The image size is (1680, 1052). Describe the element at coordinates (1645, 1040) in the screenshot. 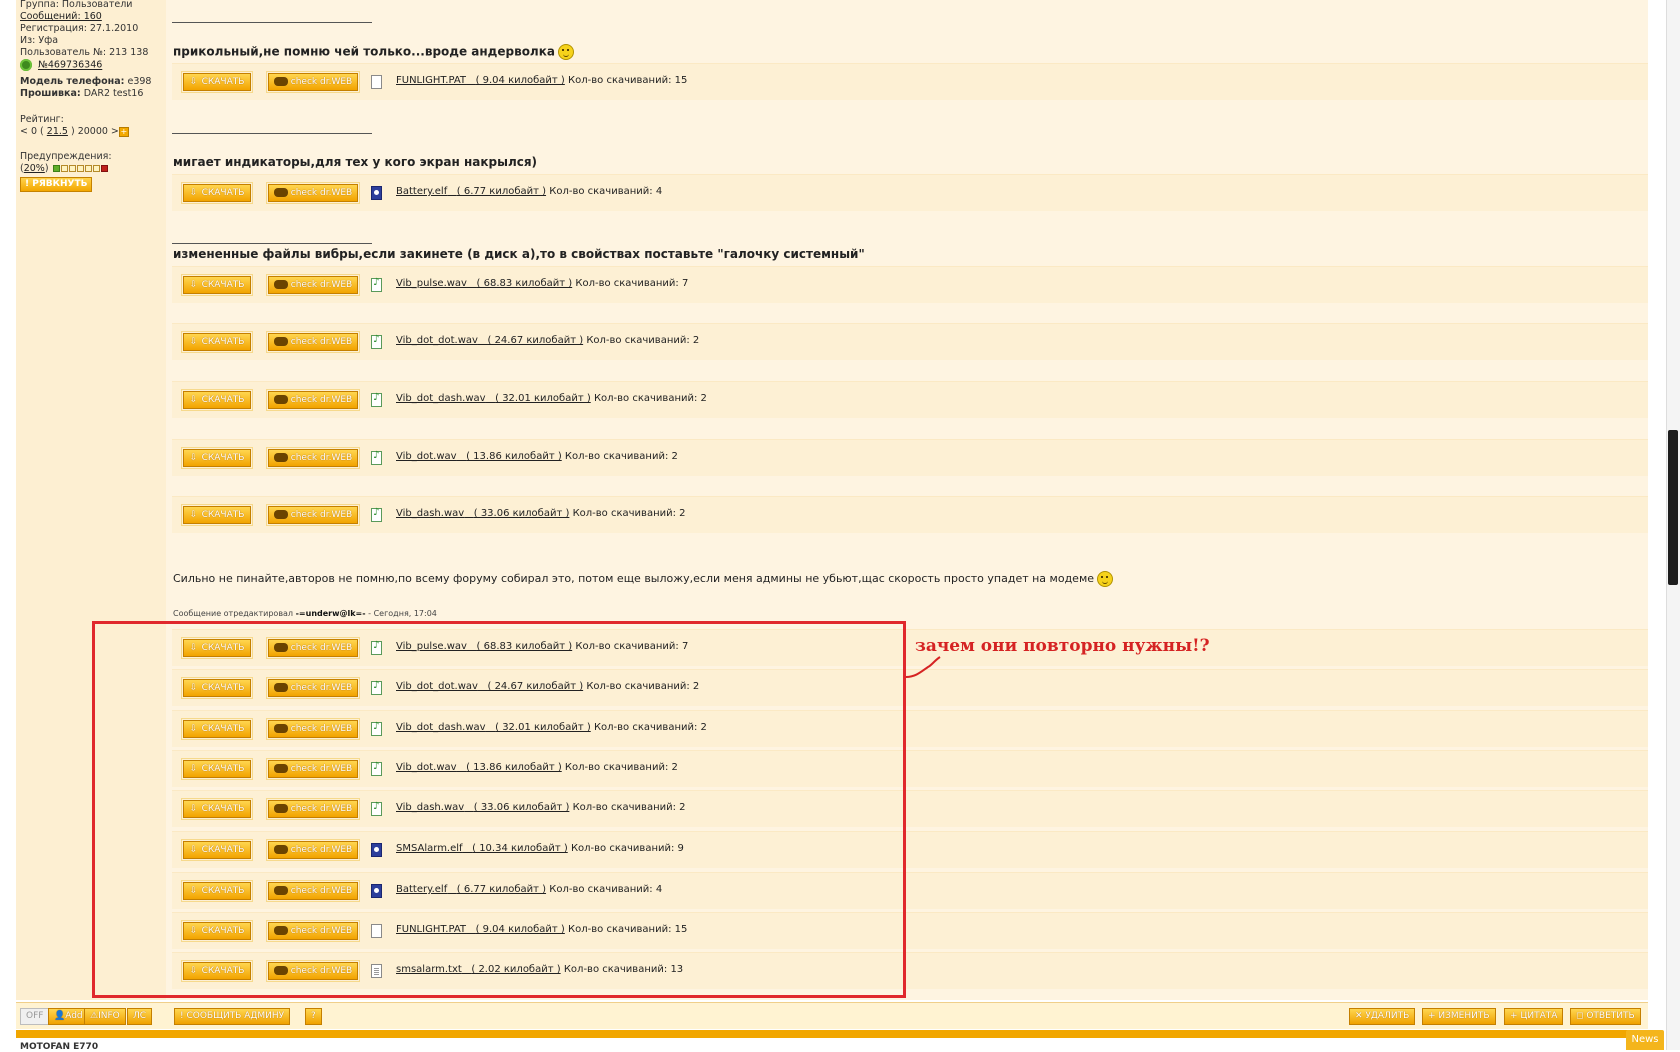

I see `news-tab: News` at that location.